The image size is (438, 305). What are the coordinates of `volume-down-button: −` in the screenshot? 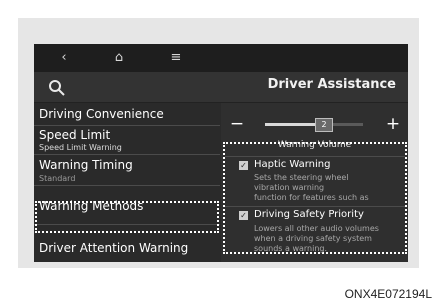 It's located at (237, 124).